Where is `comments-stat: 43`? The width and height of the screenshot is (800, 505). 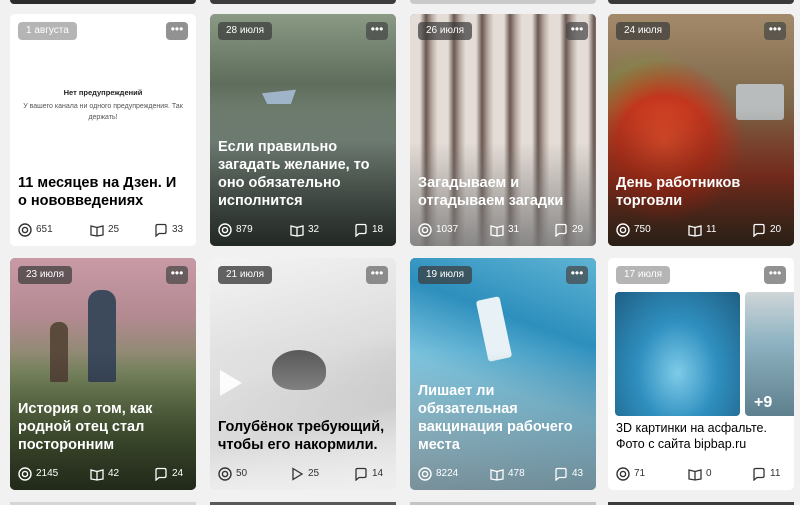
comments-stat: 43 is located at coordinates (568, 474).